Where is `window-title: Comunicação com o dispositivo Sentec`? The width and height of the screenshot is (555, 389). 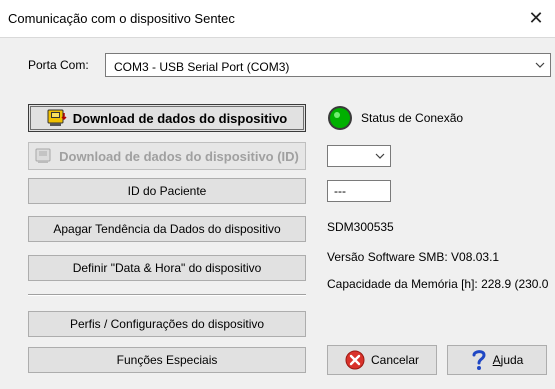
window-title: Comunicação com o dispositivo Sentec is located at coordinates (121, 18).